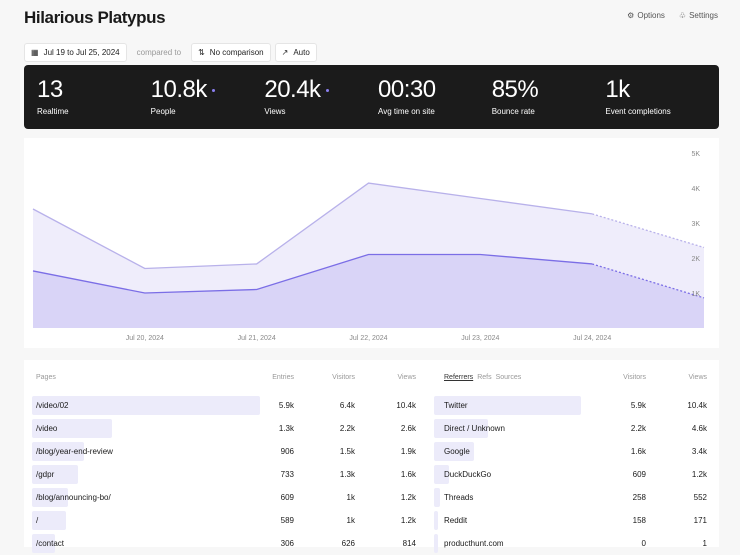  I want to click on table-row: DuckDuckGo 609 1.2k, so click(571, 474).